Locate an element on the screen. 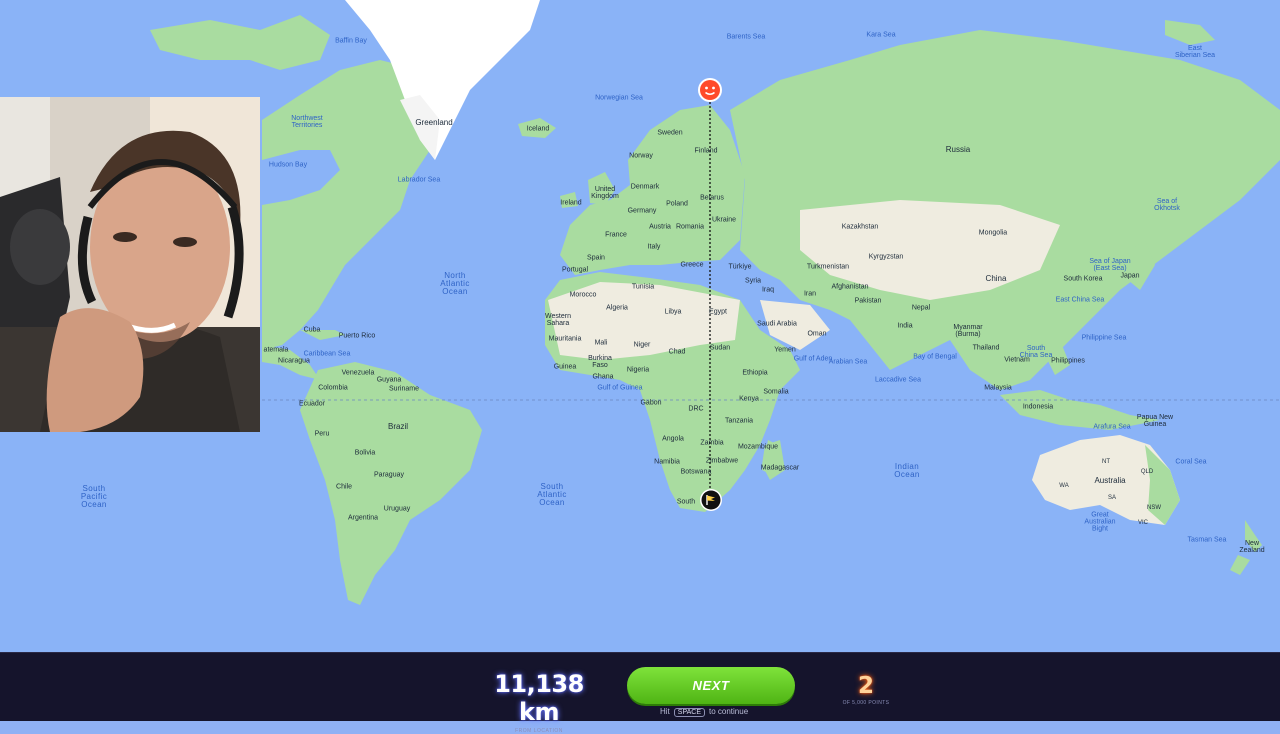 This screenshot has height=734, width=1280. sea-label-norwegian: Norwegian Sea is located at coordinates (619, 98).